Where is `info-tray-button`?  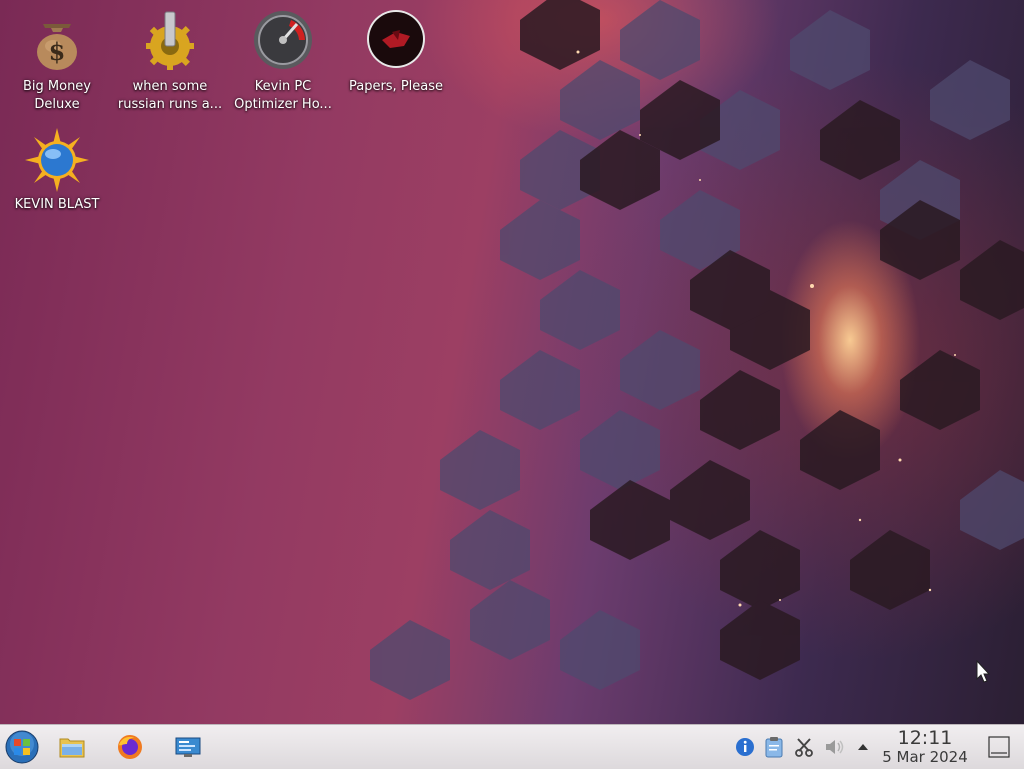 info-tray-button is located at coordinates (745, 747).